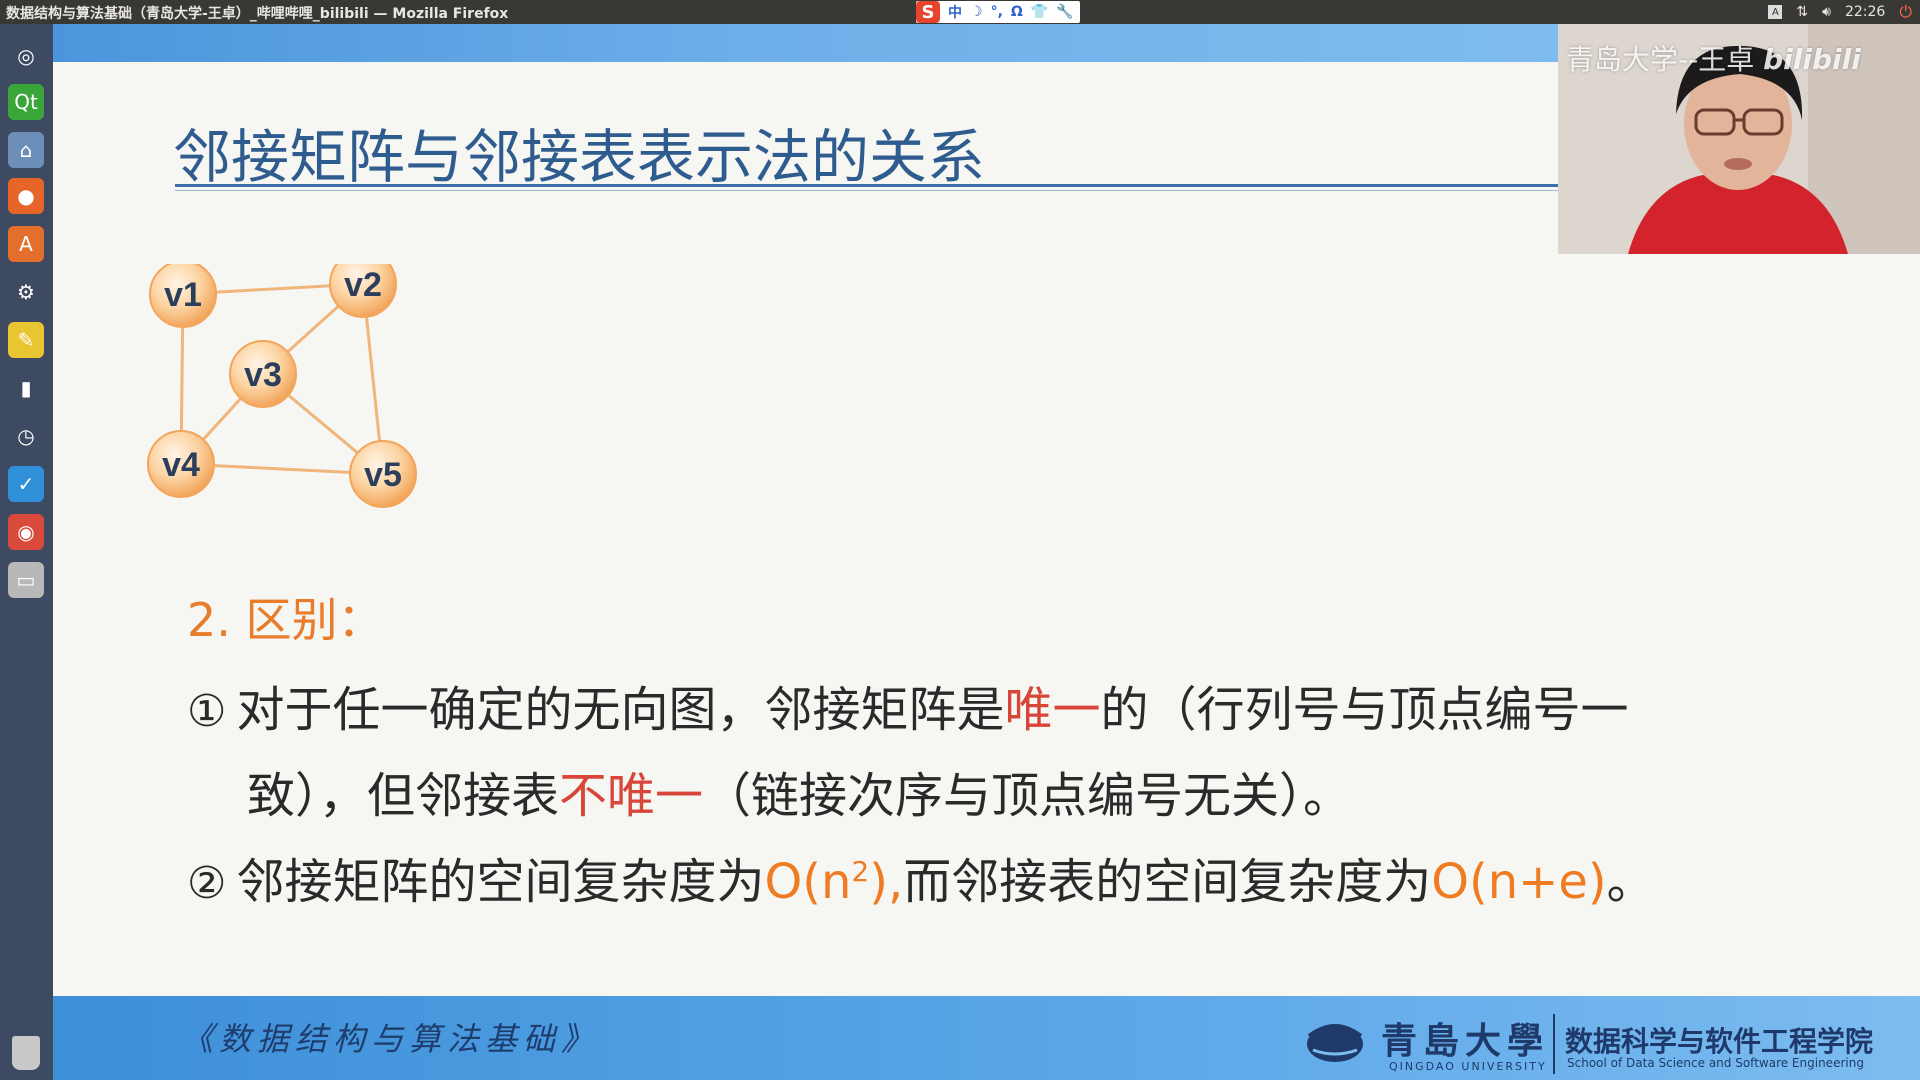 This screenshot has height=1080, width=1920. Describe the element at coordinates (390, 1039) in the screenshot. I see `course-name: 《数据结构与算法基础》` at that location.